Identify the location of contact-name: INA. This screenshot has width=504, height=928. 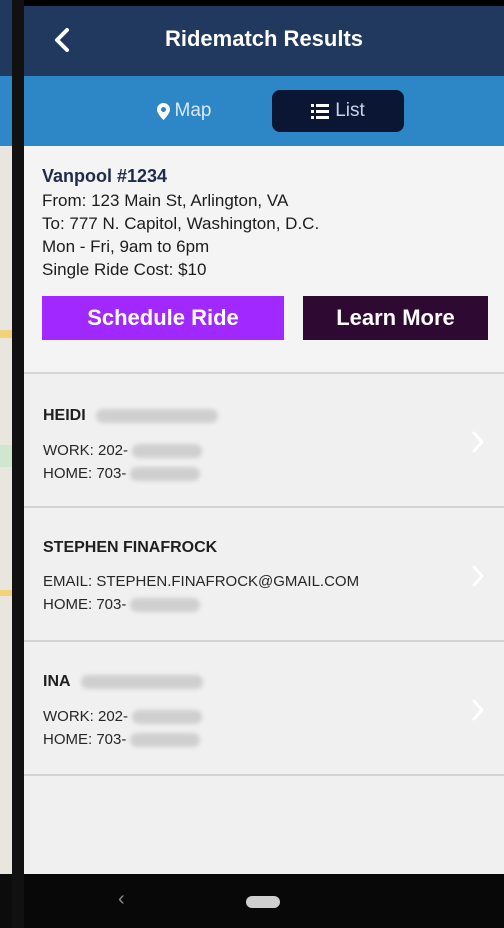
(123, 682).